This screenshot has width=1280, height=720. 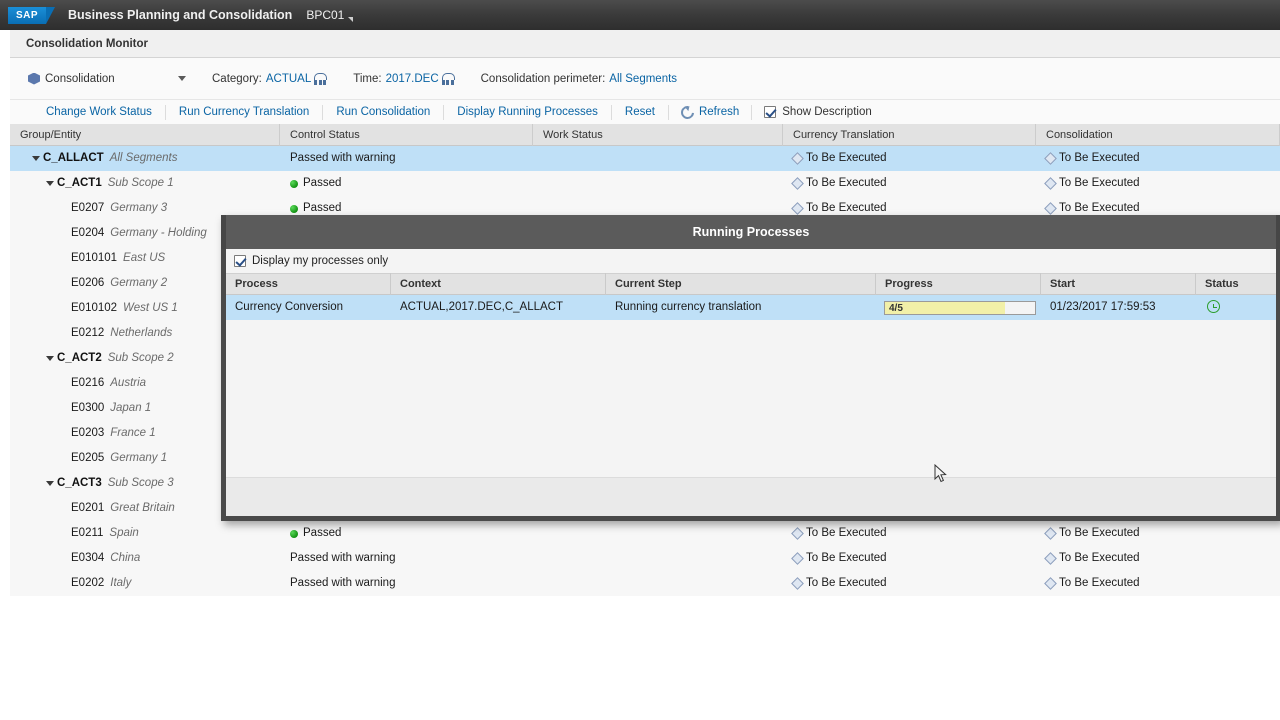 What do you see at coordinates (658, 134) in the screenshot?
I see `column-header-work-status: Work Status` at bounding box center [658, 134].